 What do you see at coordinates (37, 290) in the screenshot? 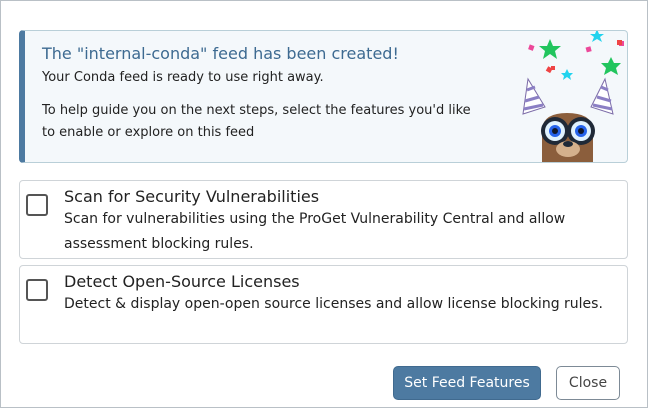
I see `license-detection-checkbox` at bounding box center [37, 290].